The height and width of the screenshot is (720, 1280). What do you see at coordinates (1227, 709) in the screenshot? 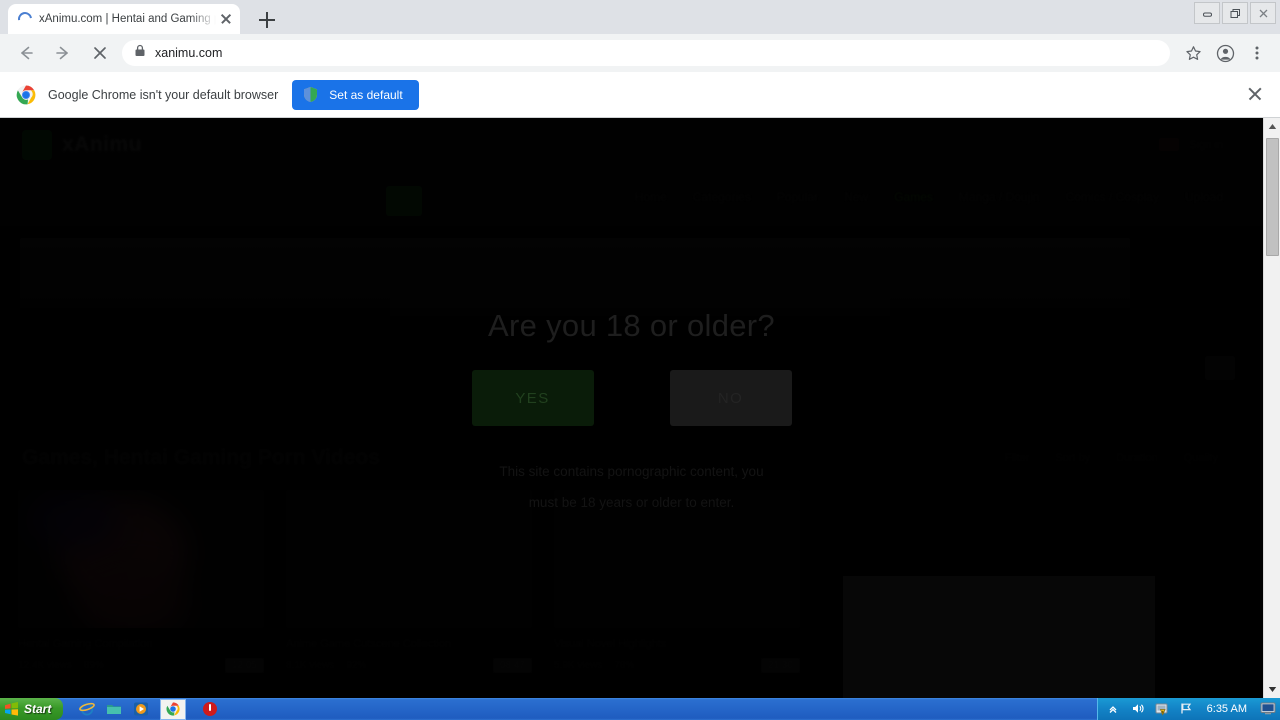
I see `clock: 6:35 AM` at bounding box center [1227, 709].